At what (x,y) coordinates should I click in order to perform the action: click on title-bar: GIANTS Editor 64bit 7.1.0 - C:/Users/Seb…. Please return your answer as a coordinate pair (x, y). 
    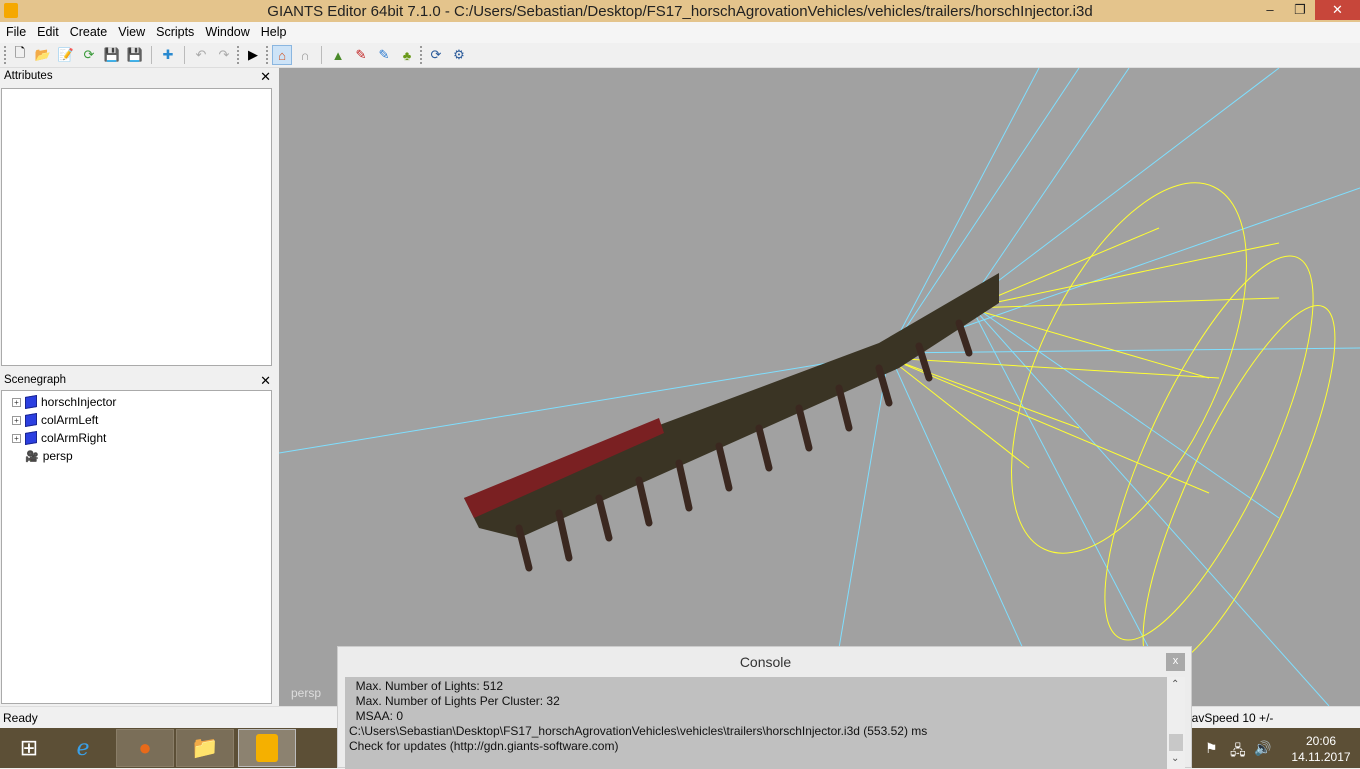
    Looking at the image, I should click on (680, 11).